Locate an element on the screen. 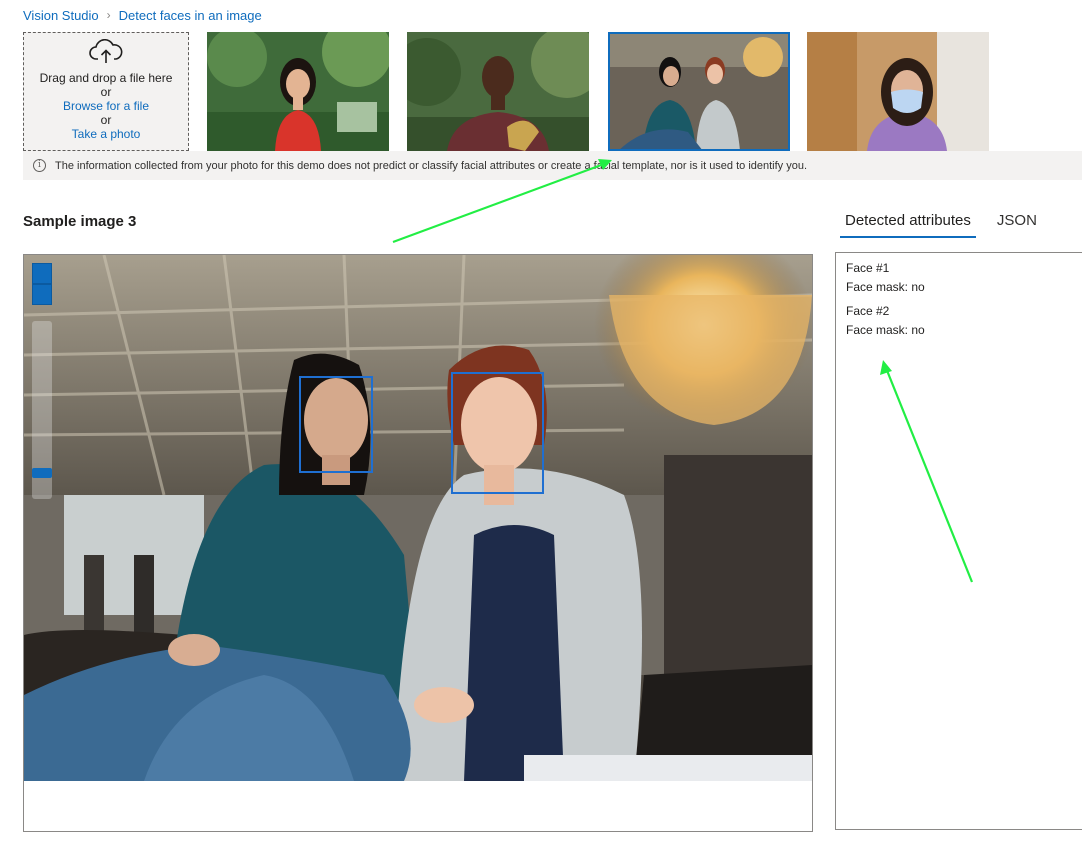 This screenshot has width=1082, height=848. take-photo-link: Take a photo is located at coordinates (106, 134).